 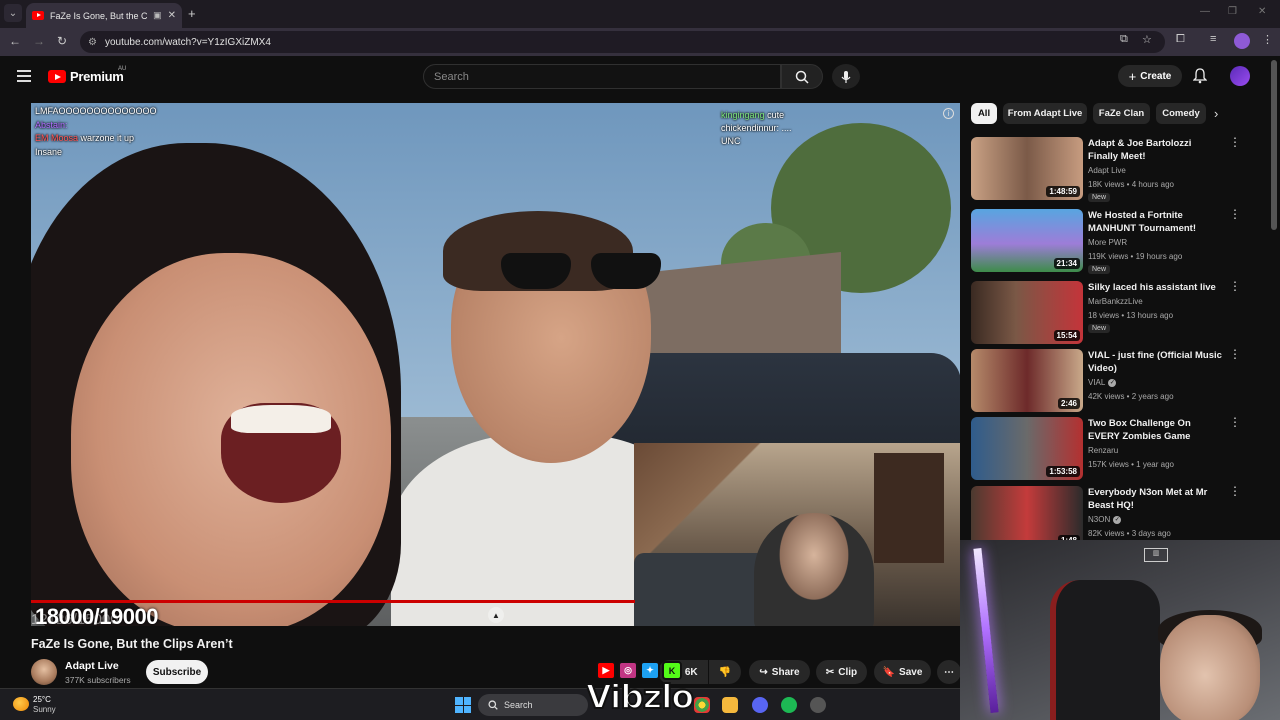 What do you see at coordinates (1262, 11) in the screenshot?
I see `close-window-icon: ✕` at bounding box center [1262, 11].